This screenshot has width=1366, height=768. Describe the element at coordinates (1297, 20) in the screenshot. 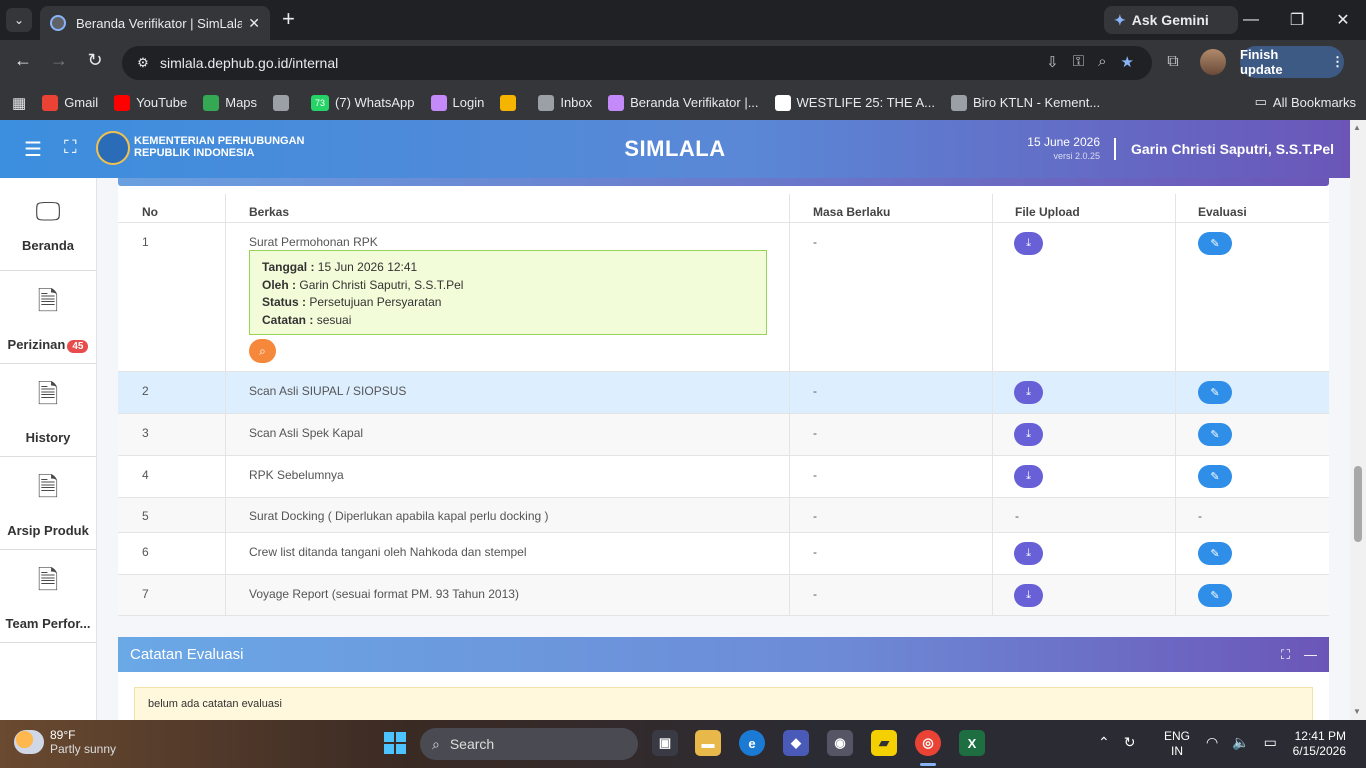

I see `restore-icon: ❐` at that location.